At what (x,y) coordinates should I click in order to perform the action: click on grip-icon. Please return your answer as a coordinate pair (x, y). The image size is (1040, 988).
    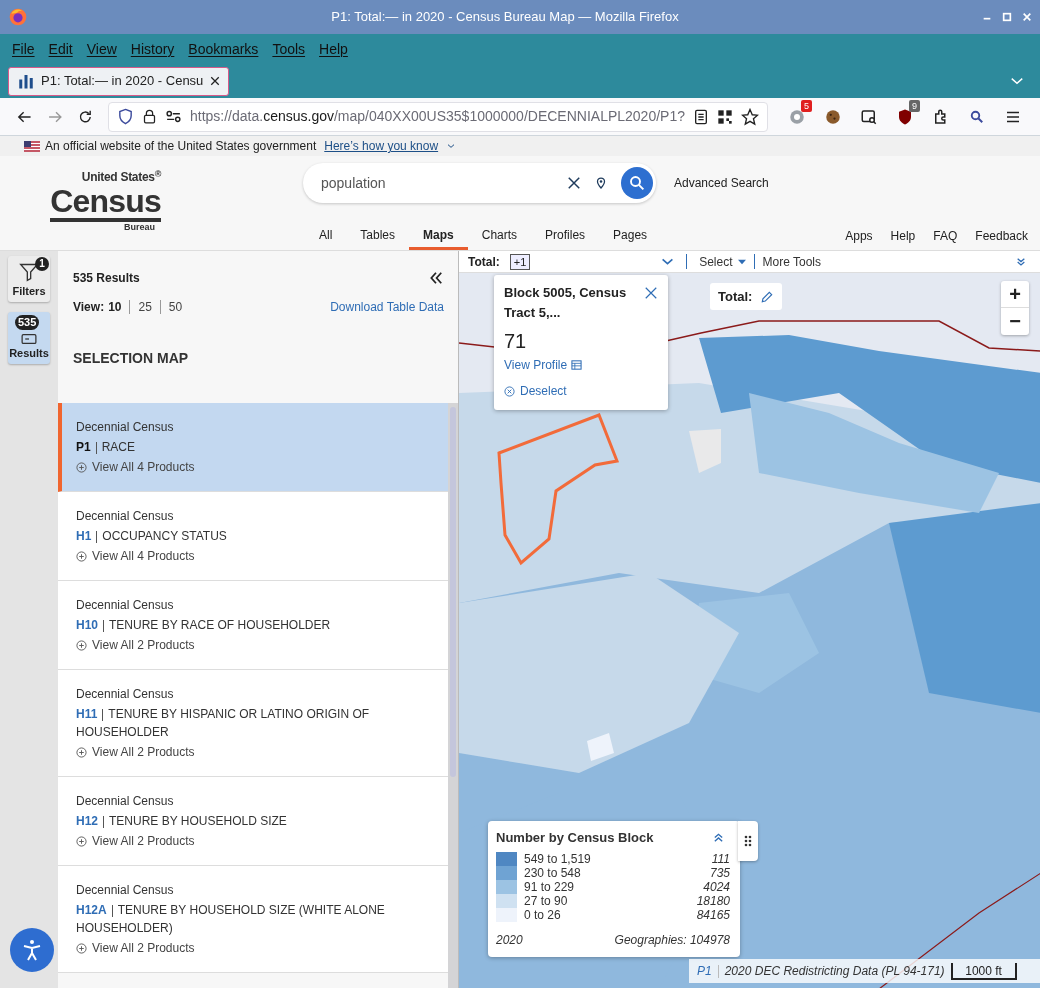
    Looking at the image, I should click on (748, 841).